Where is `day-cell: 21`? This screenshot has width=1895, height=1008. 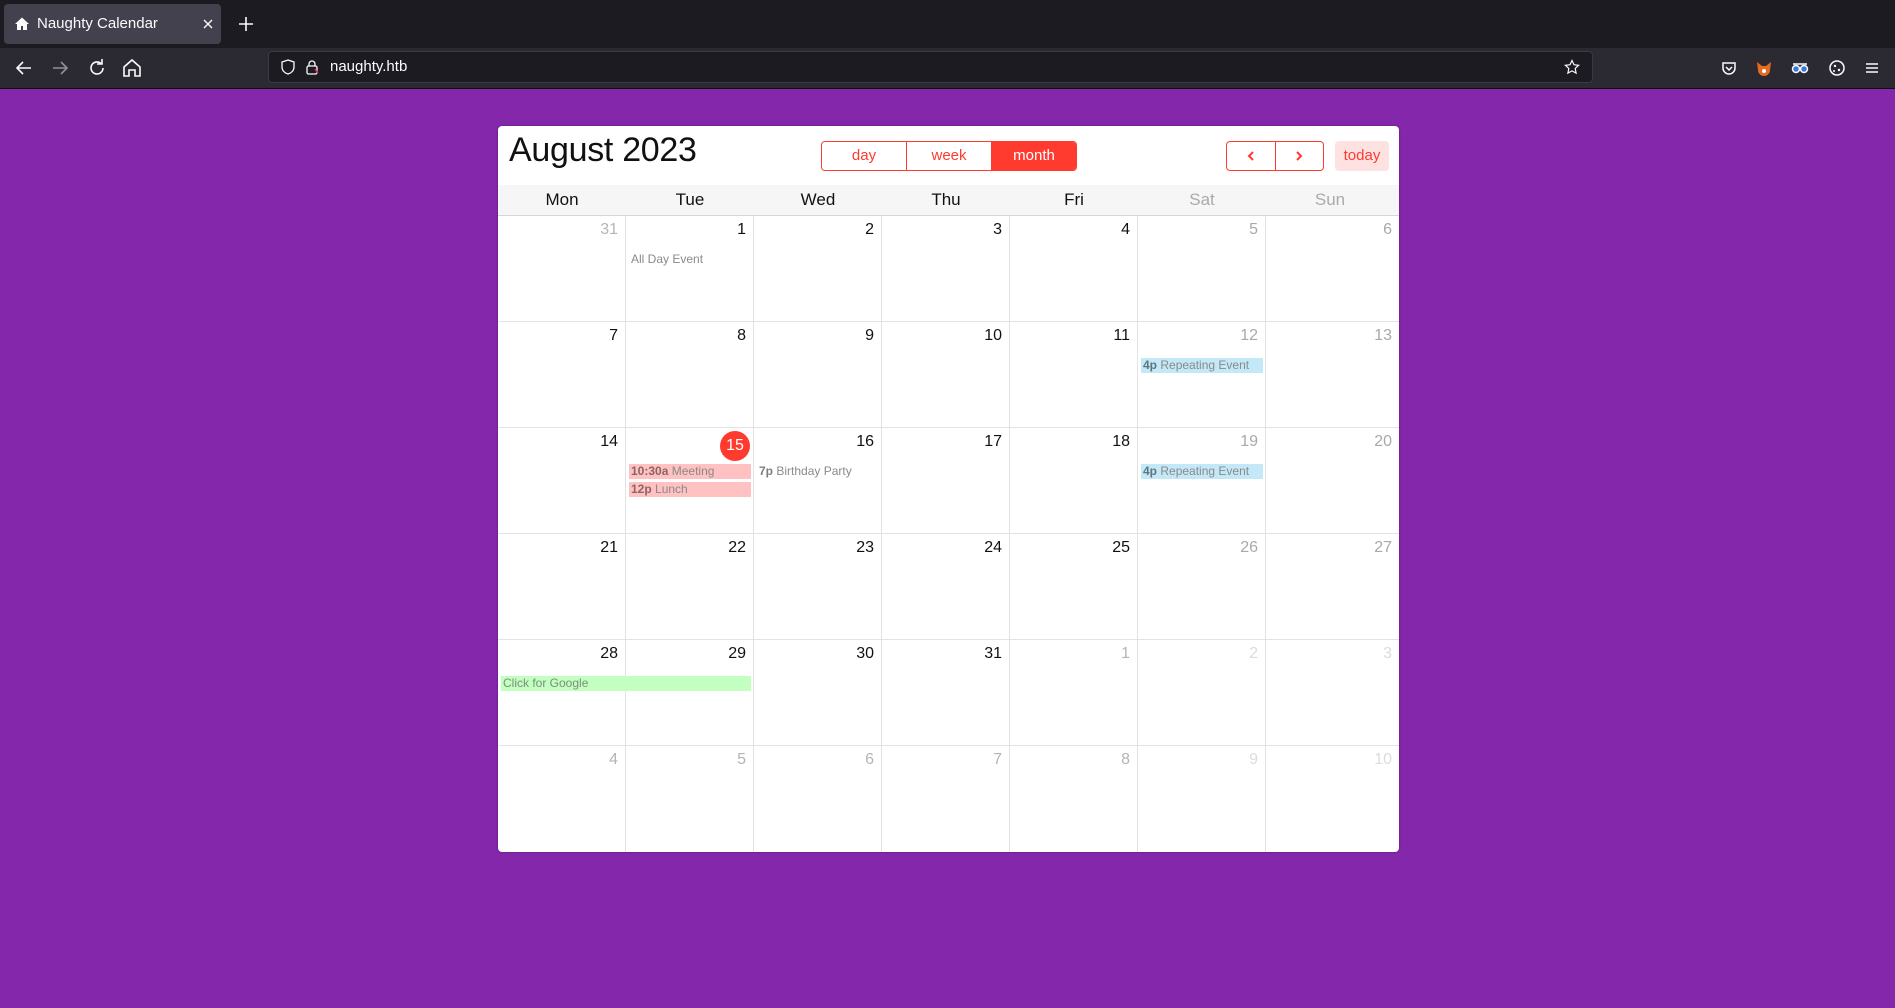 day-cell: 21 is located at coordinates (562, 587).